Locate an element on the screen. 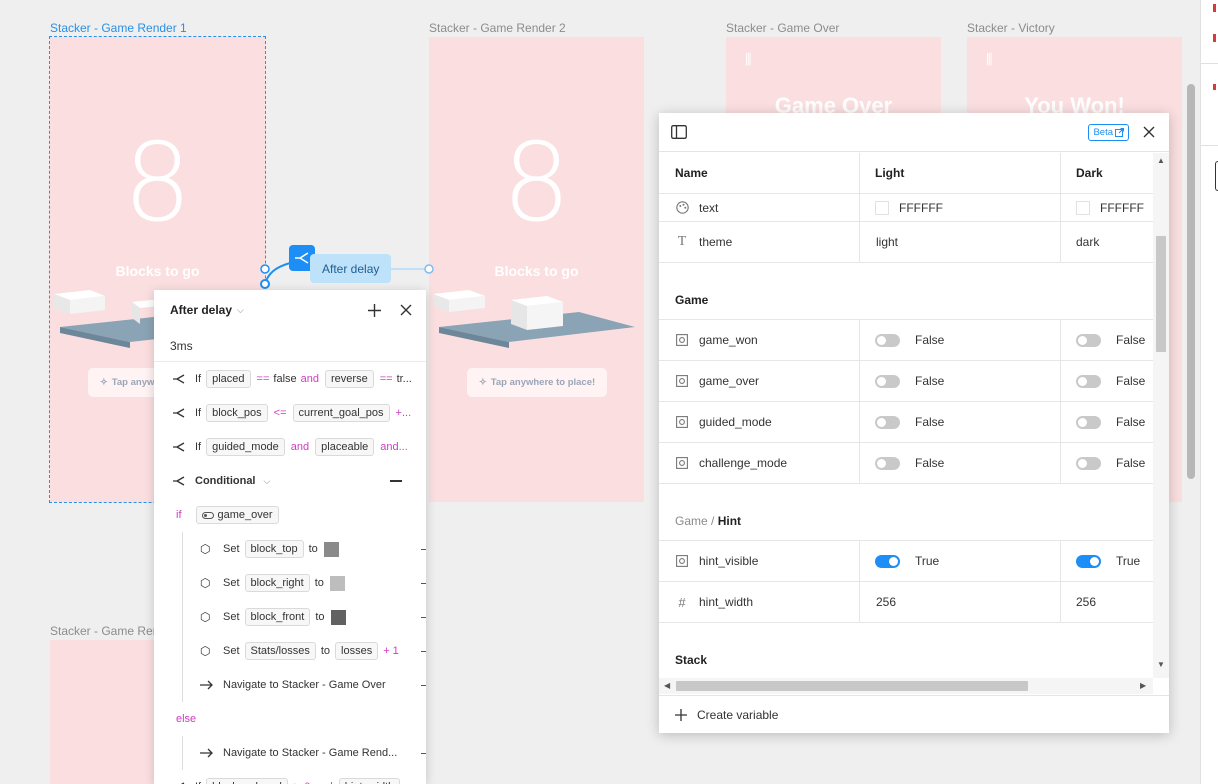 The width and height of the screenshot is (1218, 784). dark-value: FFFFFF is located at coordinates (1122, 208).